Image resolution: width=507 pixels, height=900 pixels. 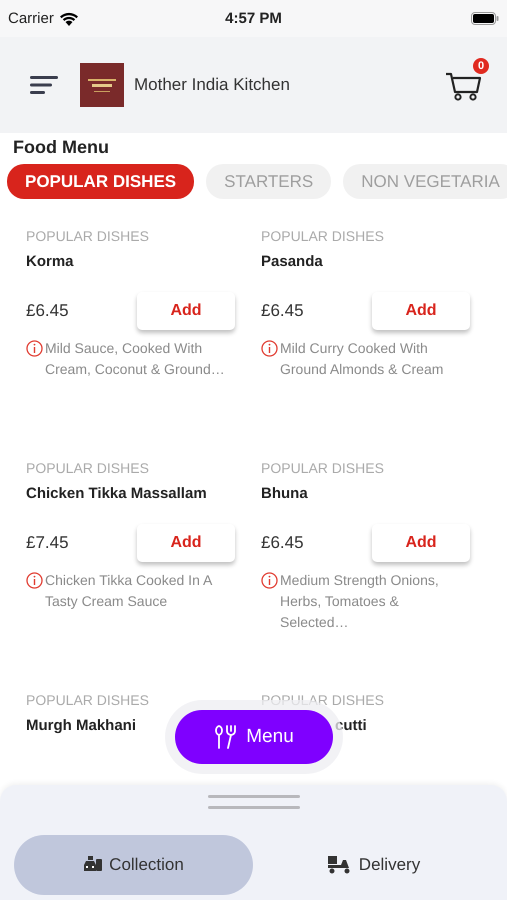 What do you see at coordinates (362, 359) in the screenshot?
I see `dish-description: Mild Curry Cooked With Ground Almonds & Cream` at bounding box center [362, 359].